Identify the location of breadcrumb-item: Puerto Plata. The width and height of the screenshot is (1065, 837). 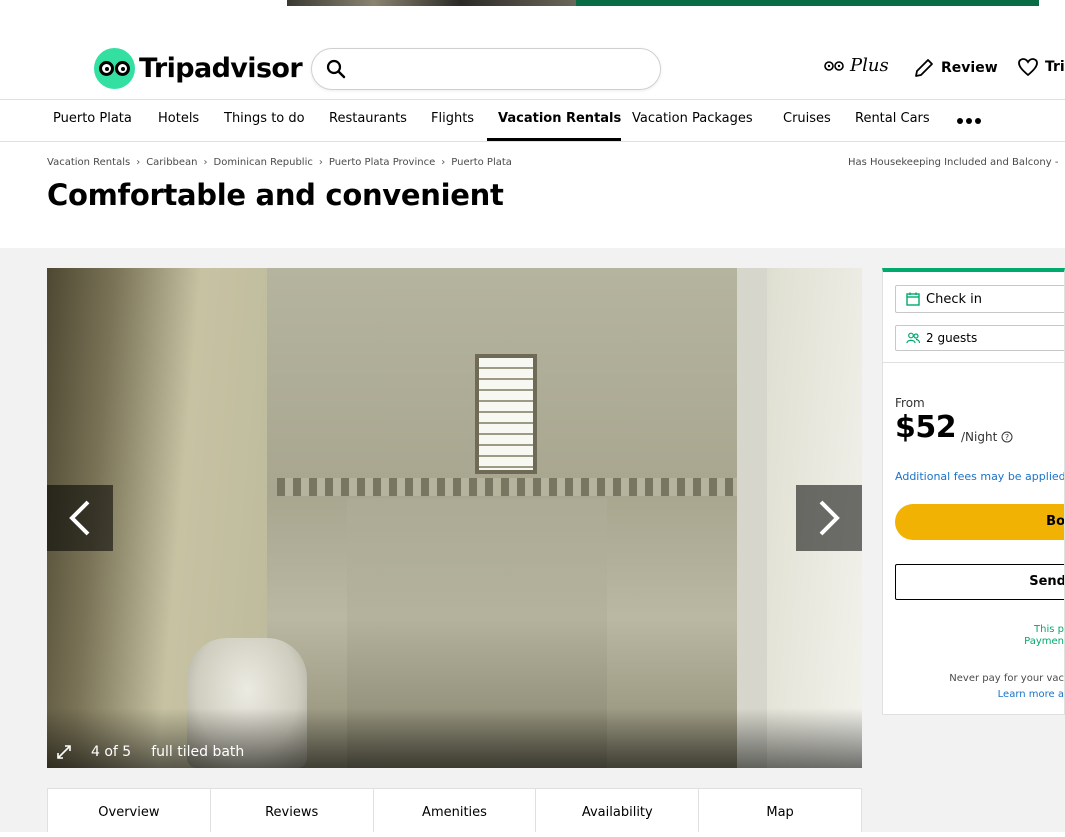
(481, 162).